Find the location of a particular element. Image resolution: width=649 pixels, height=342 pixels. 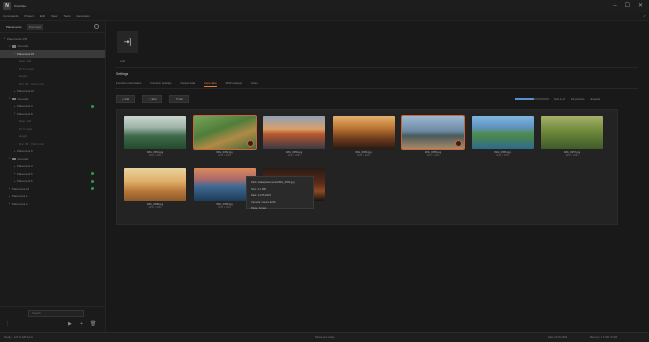

tree-item: ▸ Placement 15 is located at coordinates (52, 54).